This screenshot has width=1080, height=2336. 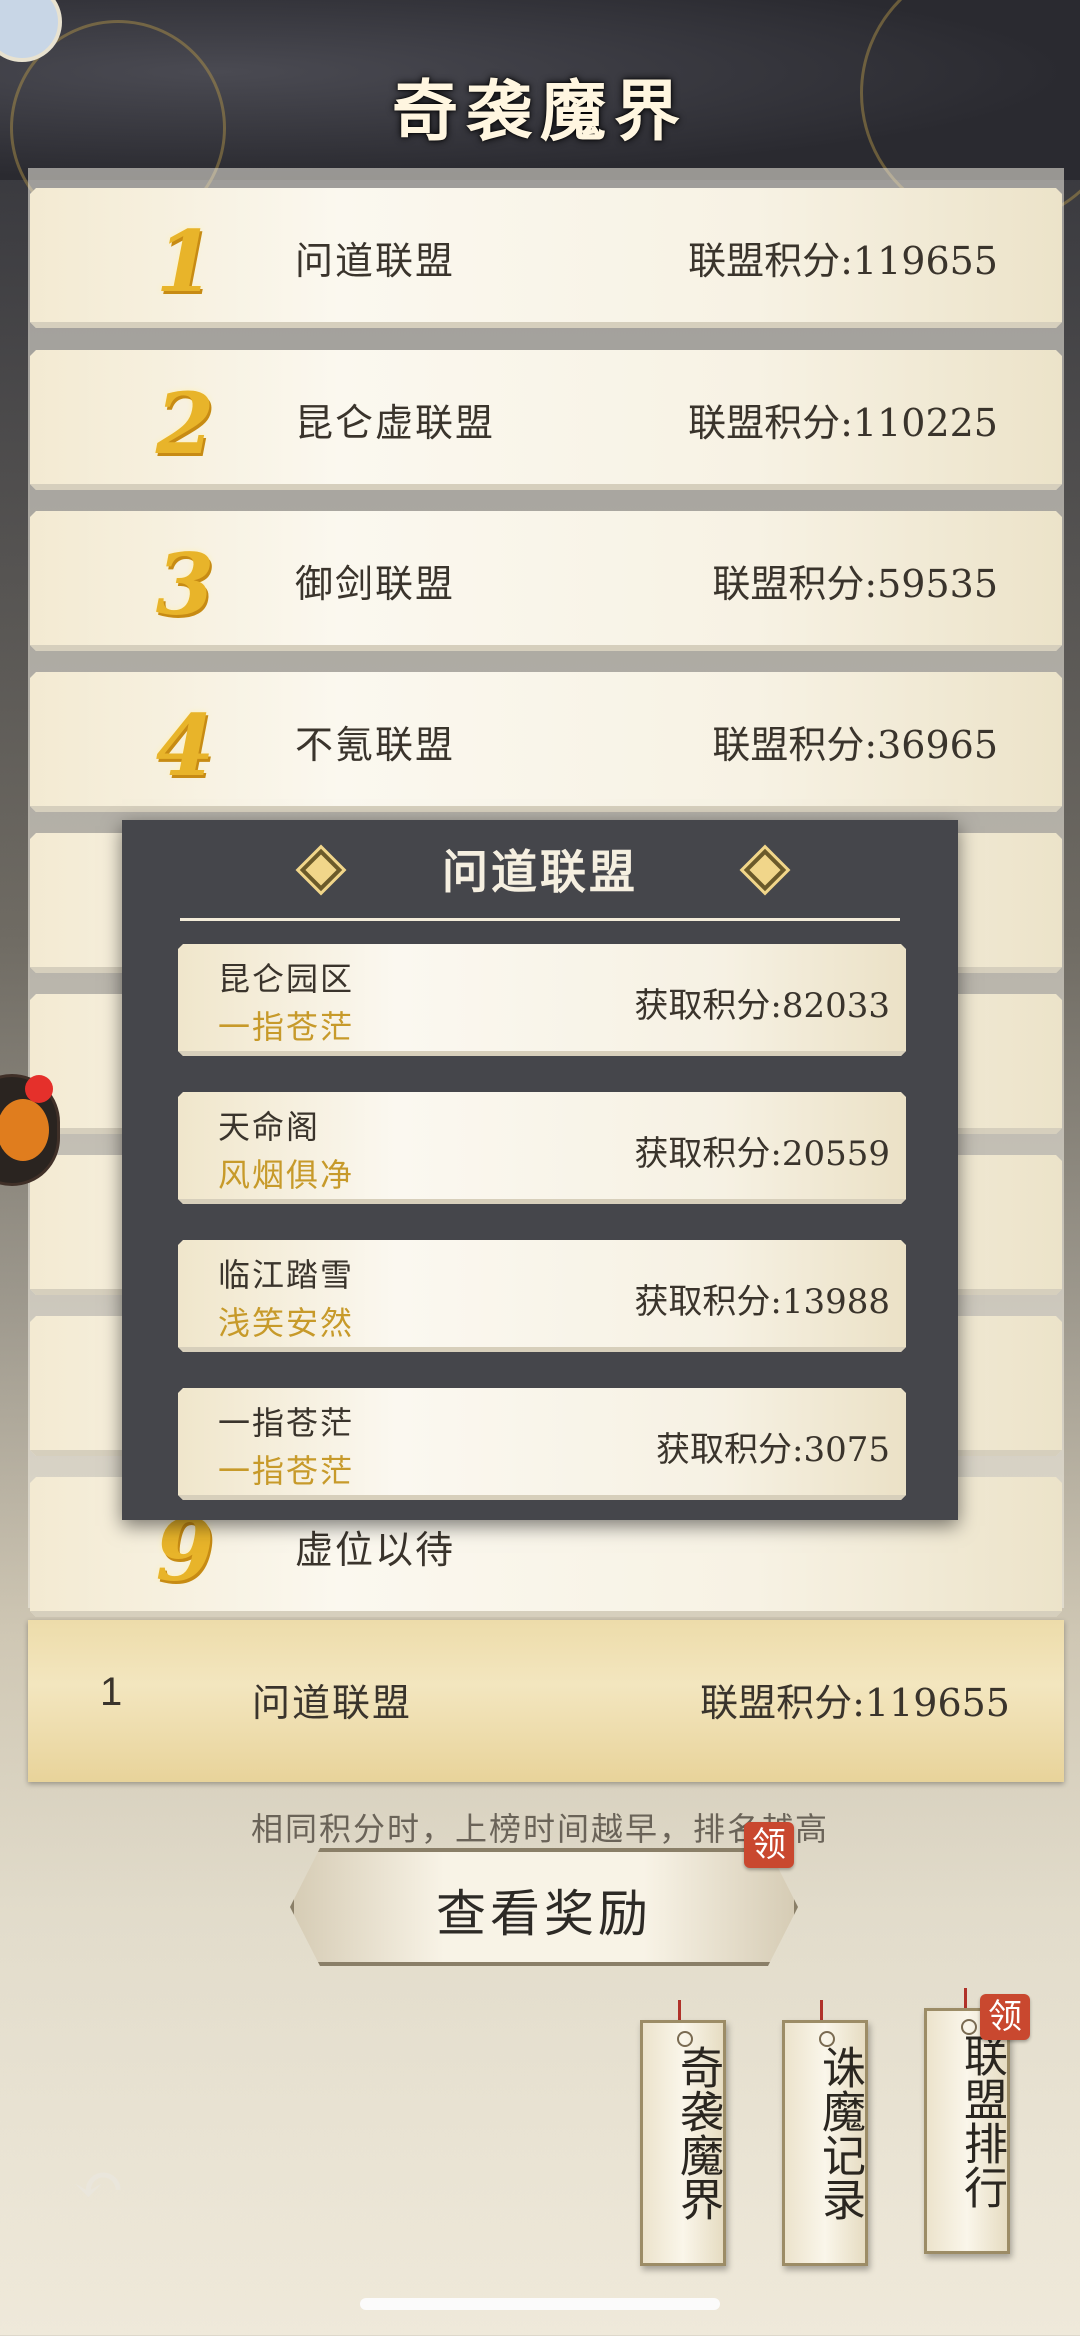 I want to click on member-score: 获取积分:20559, so click(x=762, y=1154).